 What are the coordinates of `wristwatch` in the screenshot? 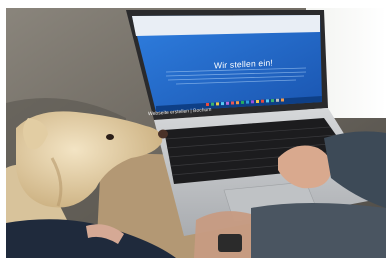 It's located at (230, 243).